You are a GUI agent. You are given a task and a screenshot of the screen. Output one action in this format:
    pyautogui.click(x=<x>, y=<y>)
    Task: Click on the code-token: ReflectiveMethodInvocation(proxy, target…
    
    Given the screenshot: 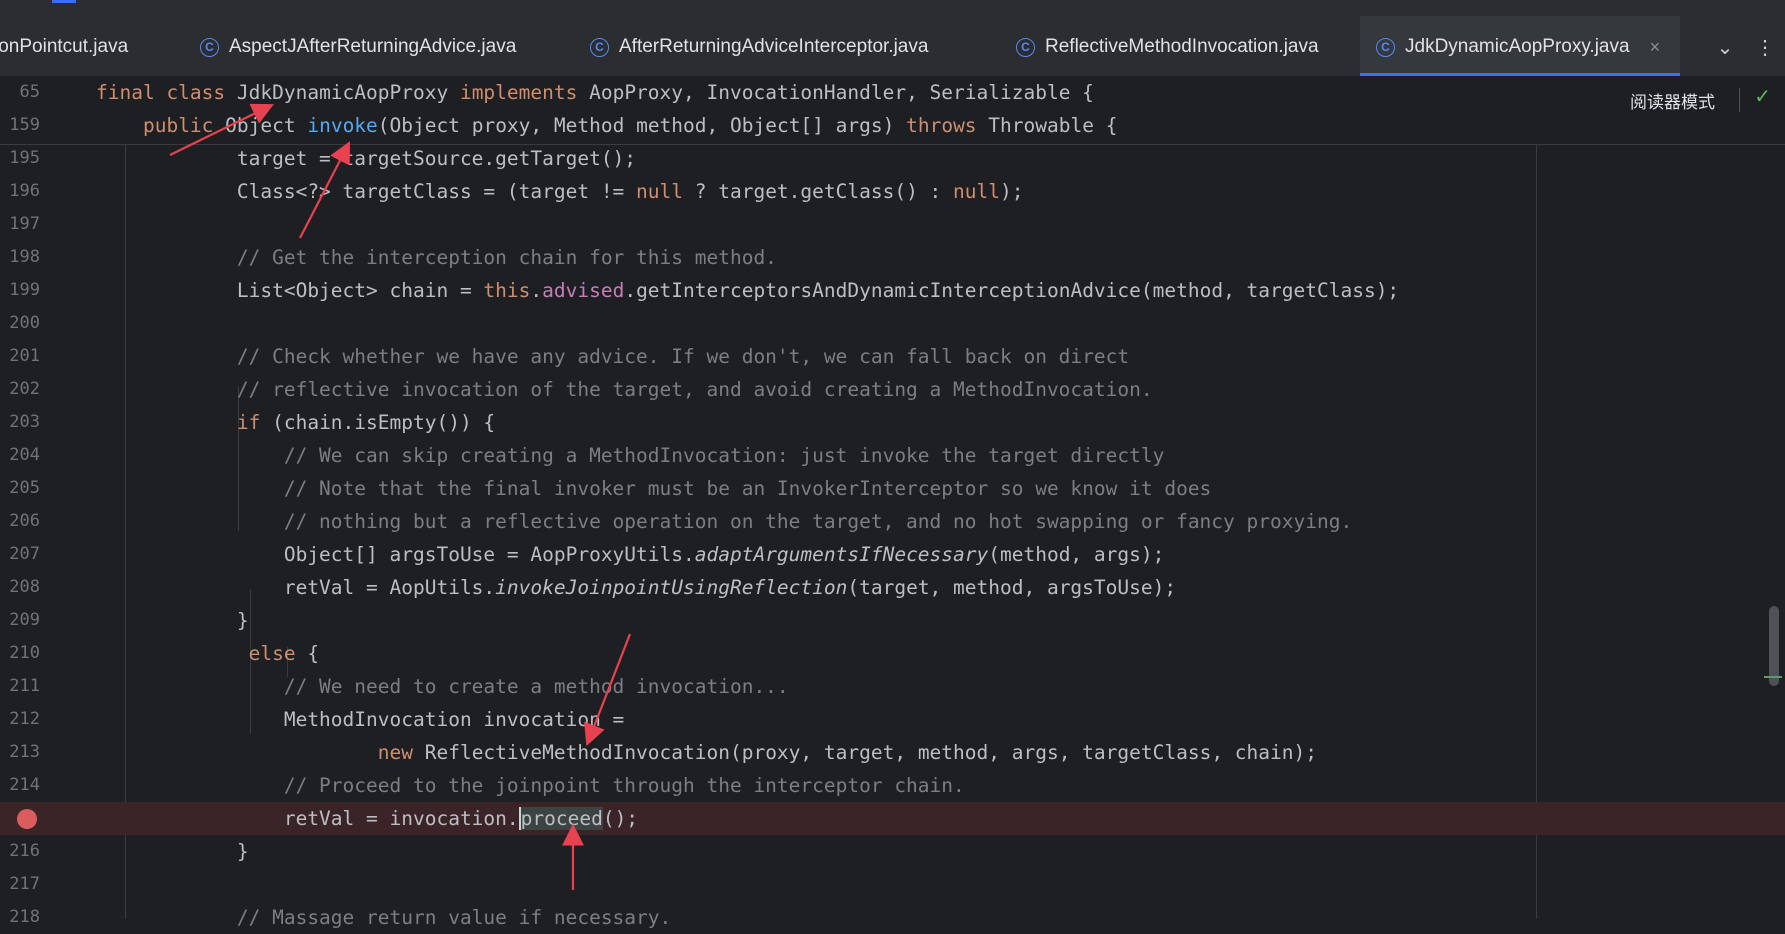 What is the action you would take?
    pyautogui.click(x=870, y=752)
    